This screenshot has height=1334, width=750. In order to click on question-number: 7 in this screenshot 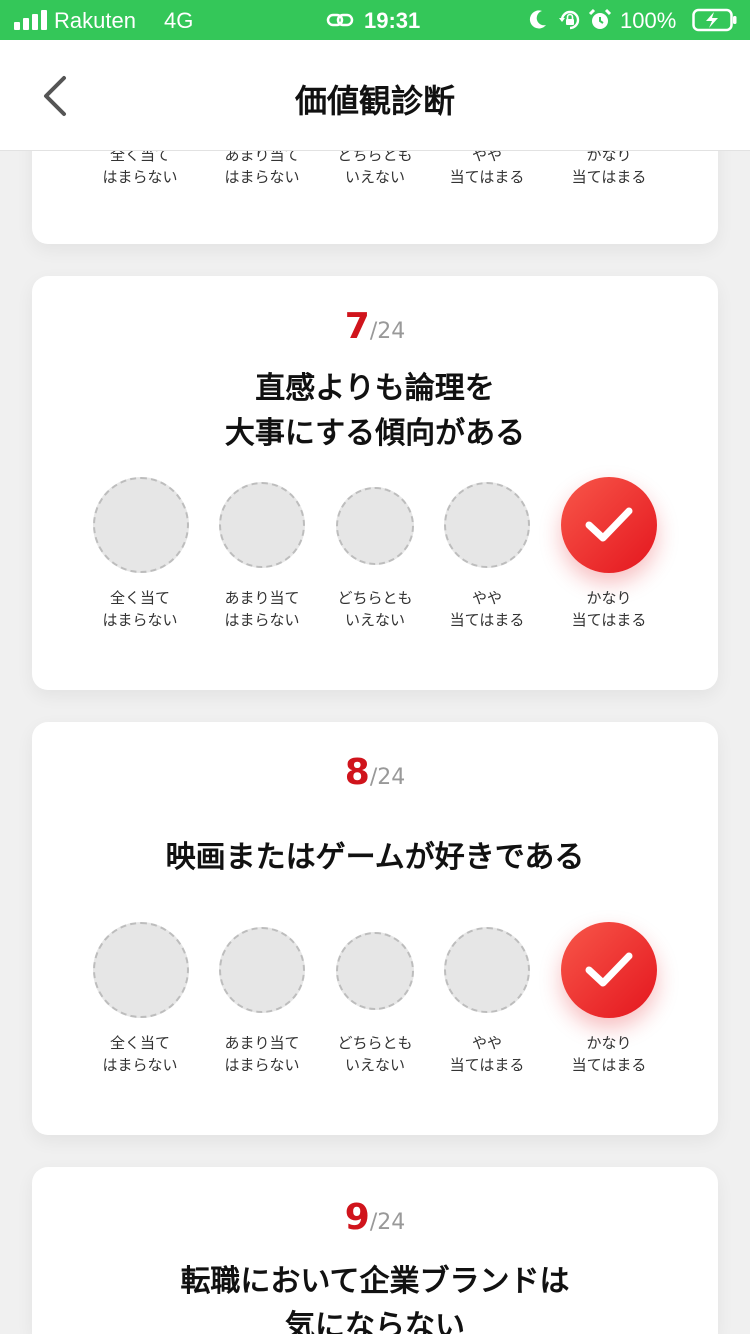, I will do `click(357, 326)`.